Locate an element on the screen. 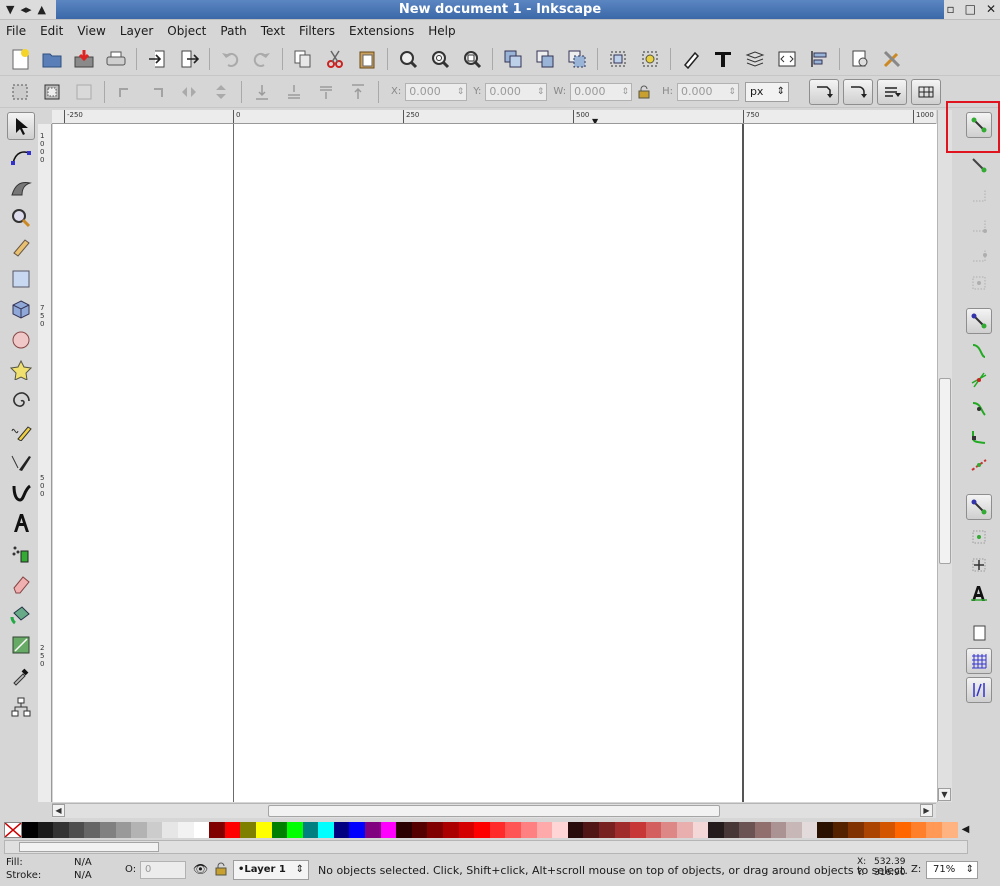 The image size is (1000, 886). layers-button is located at coordinates (755, 59).